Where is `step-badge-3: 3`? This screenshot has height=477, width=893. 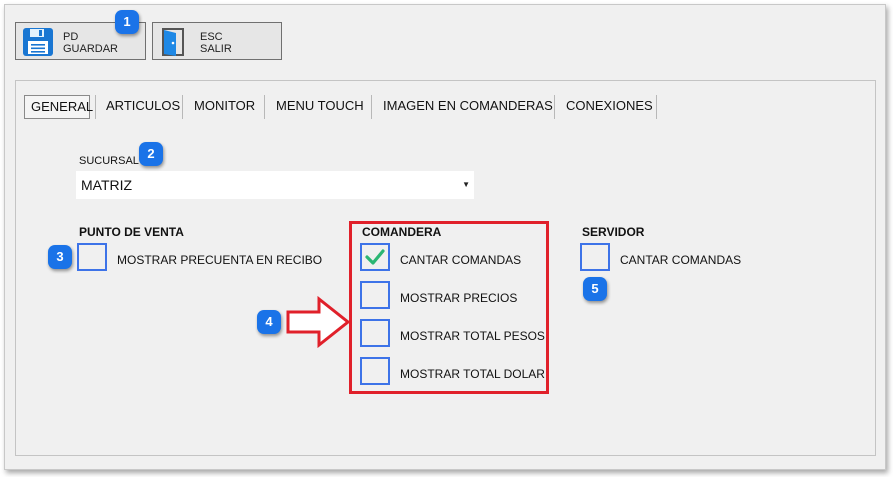 step-badge-3: 3 is located at coordinates (60, 257).